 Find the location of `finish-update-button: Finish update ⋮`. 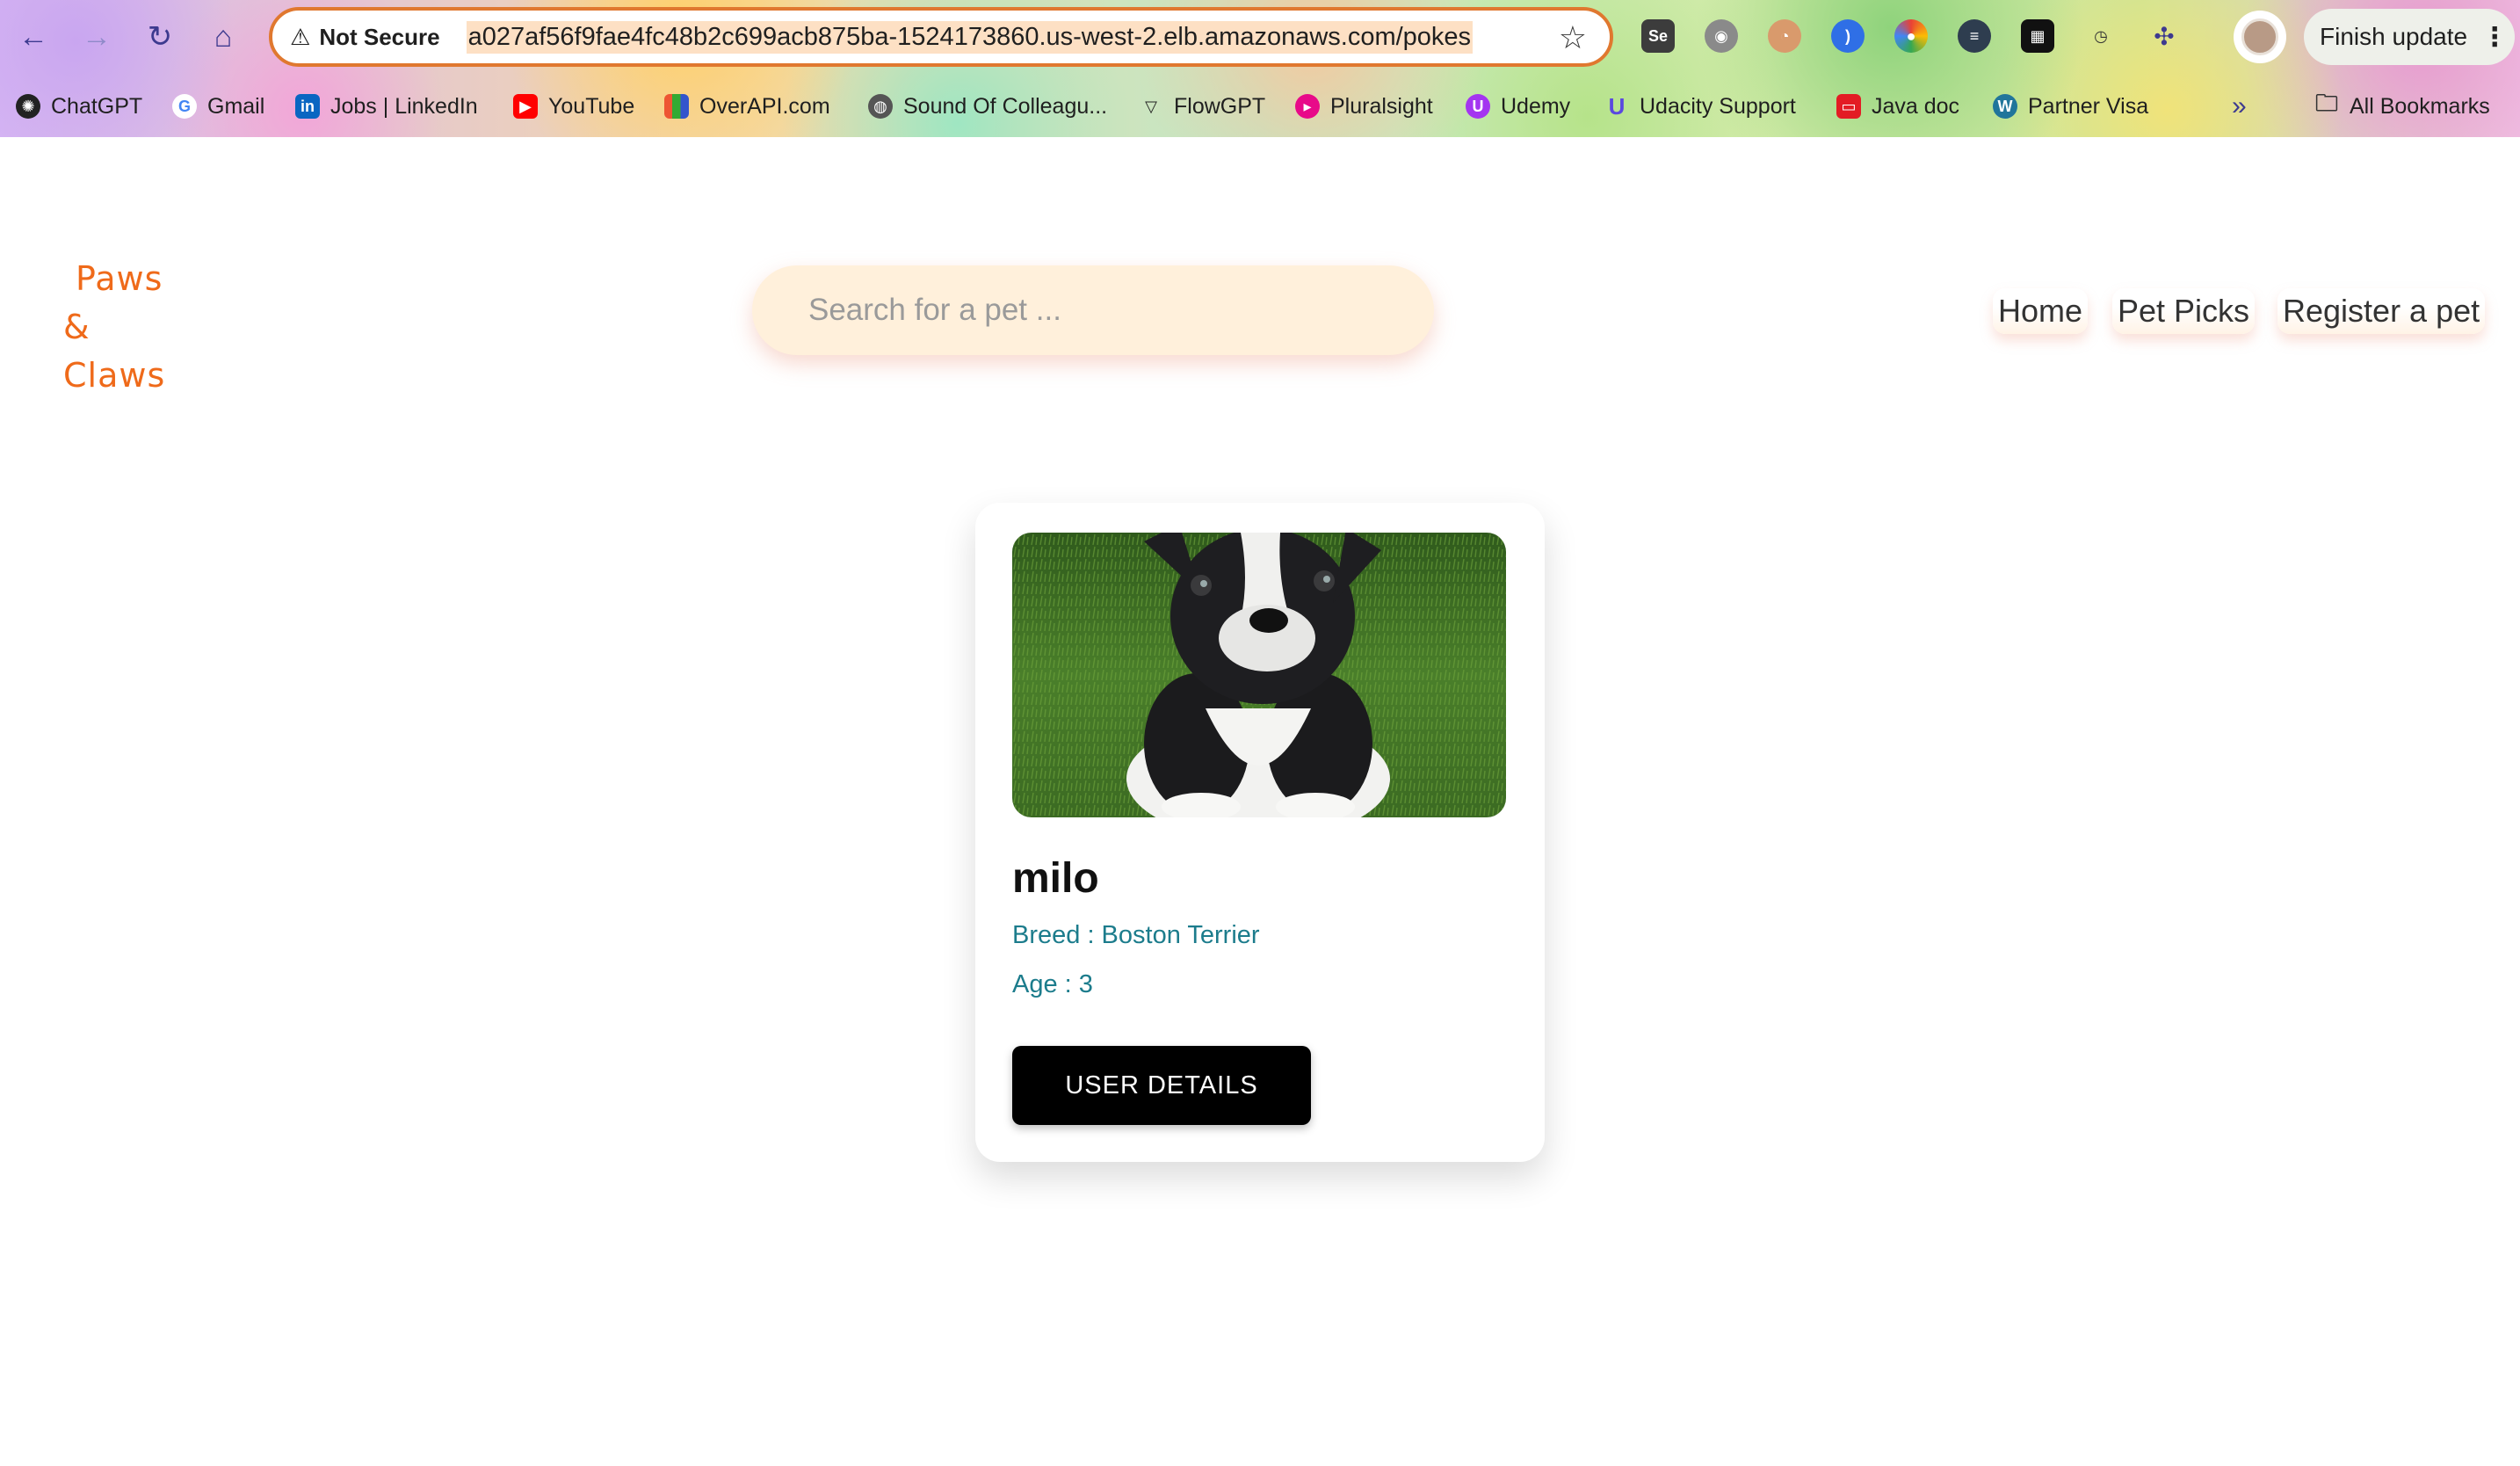

finish-update-button: Finish update ⋮ is located at coordinates (2409, 37).